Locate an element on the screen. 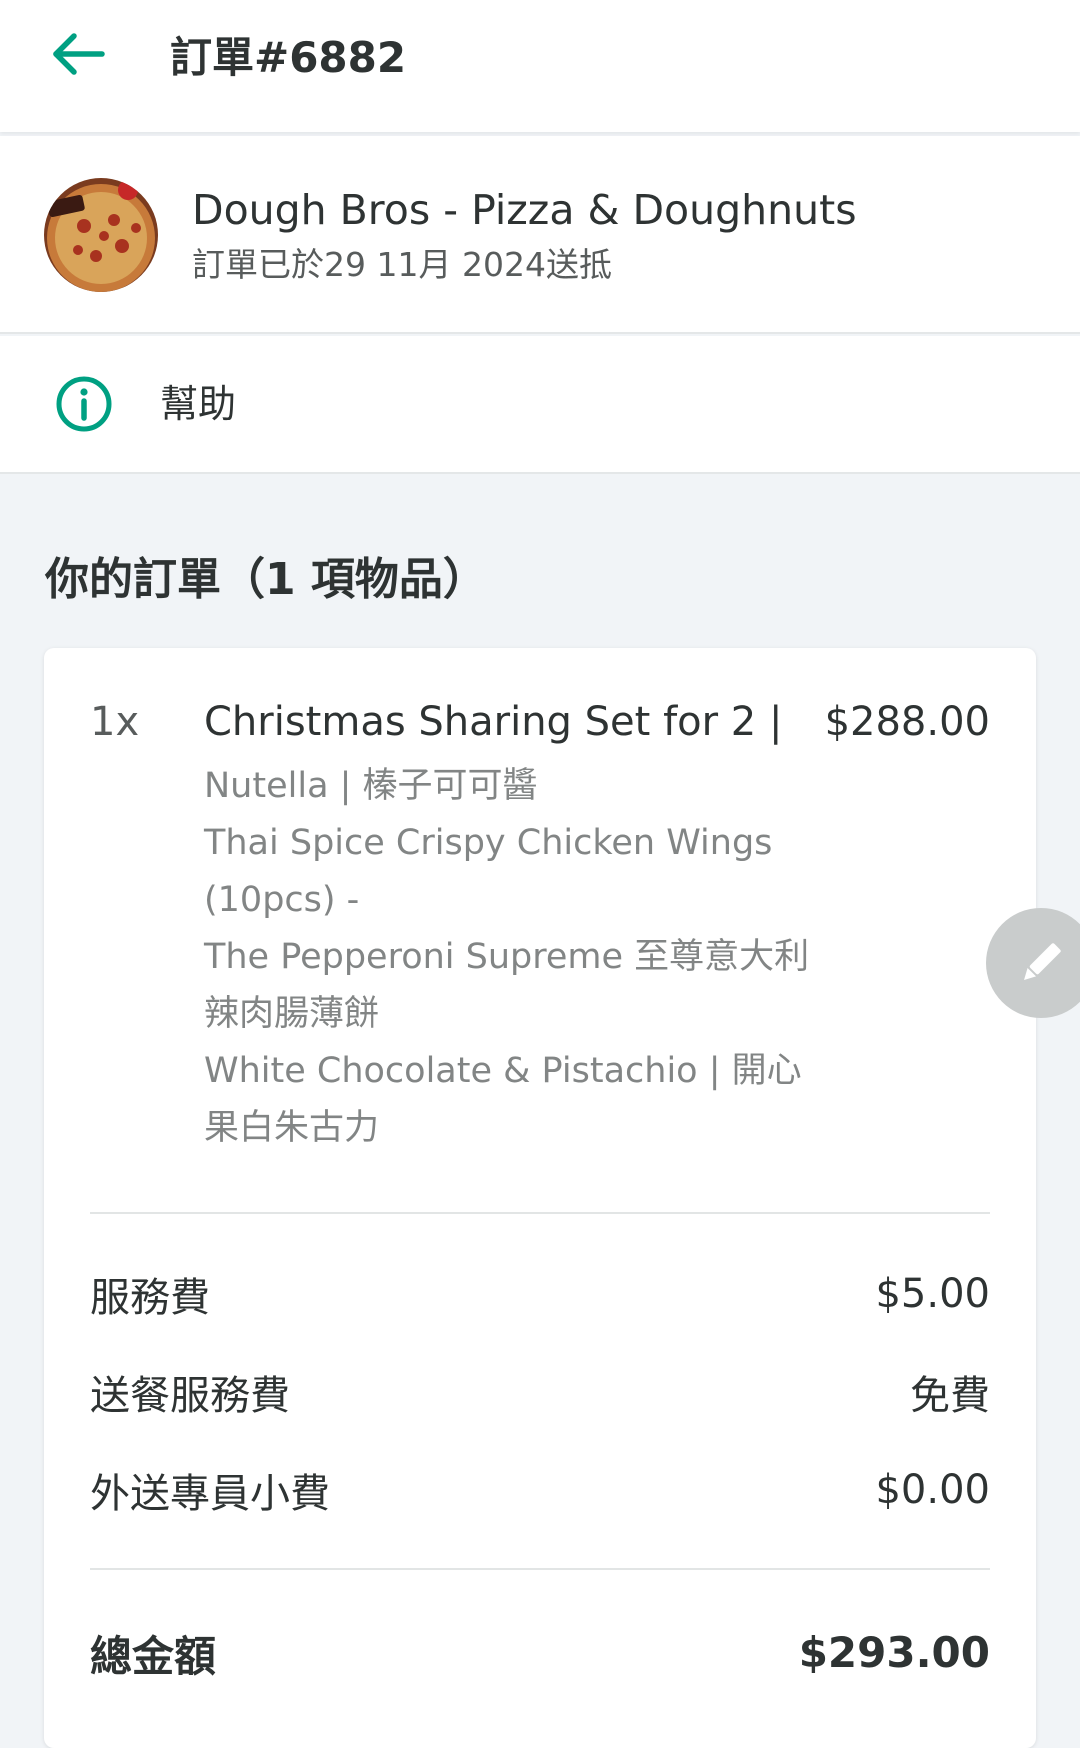 Image resolution: width=1080 pixels, height=1748 pixels. restaurant-name: Dough Bros - Pizza & Doughnuts is located at coordinates (524, 210).